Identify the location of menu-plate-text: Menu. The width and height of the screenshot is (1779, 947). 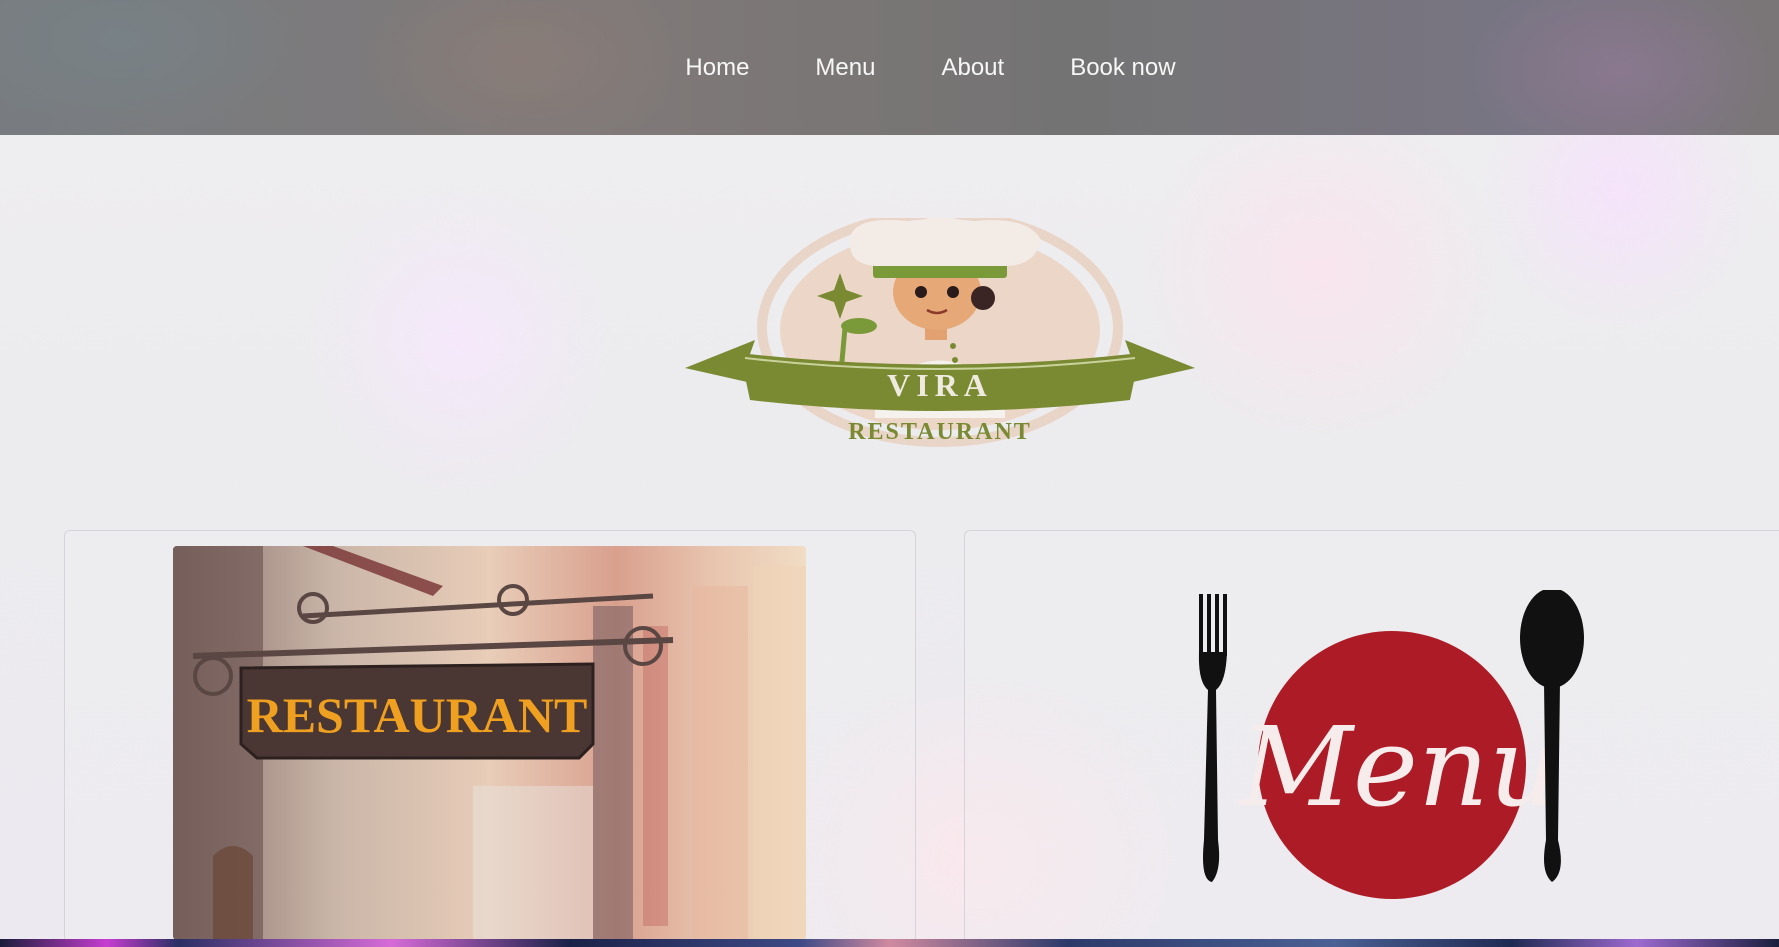
(1398, 767).